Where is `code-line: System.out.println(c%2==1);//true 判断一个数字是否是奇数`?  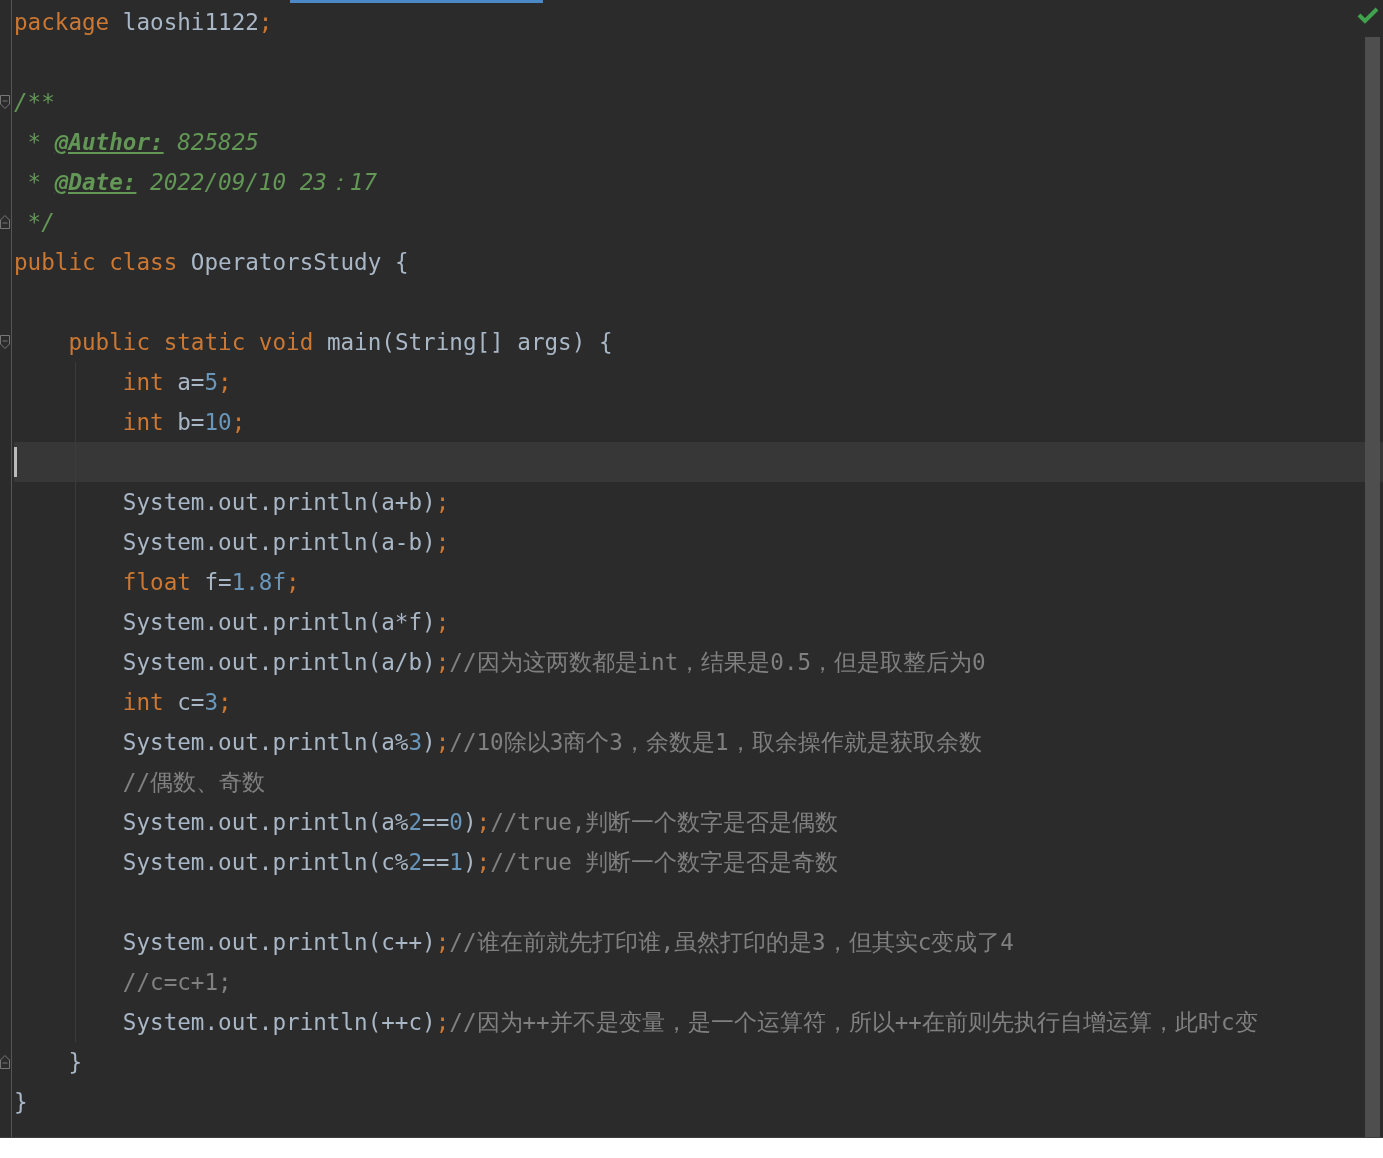
code-line: System.out.println(c%2==1);//true 判断一个数字是否是奇数 is located at coordinates (480, 862).